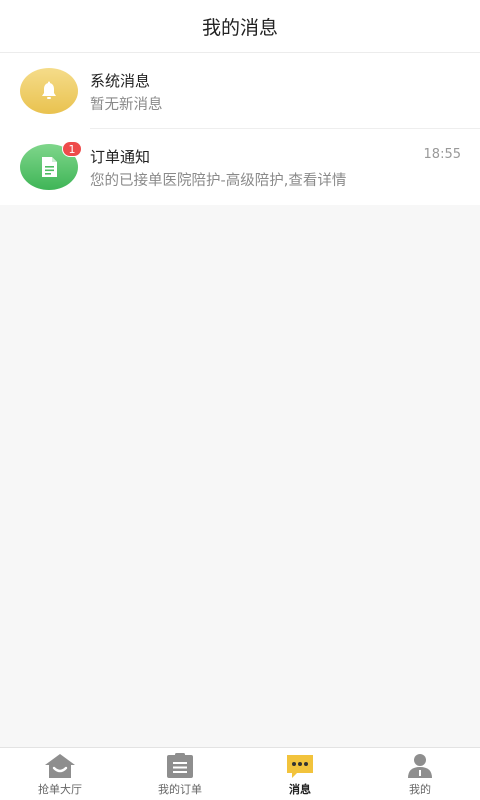 The width and height of the screenshot is (480, 800). Describe the element at coordinates (300, 766) in the screenshot. I see `chat-bubble-icon` at that location.